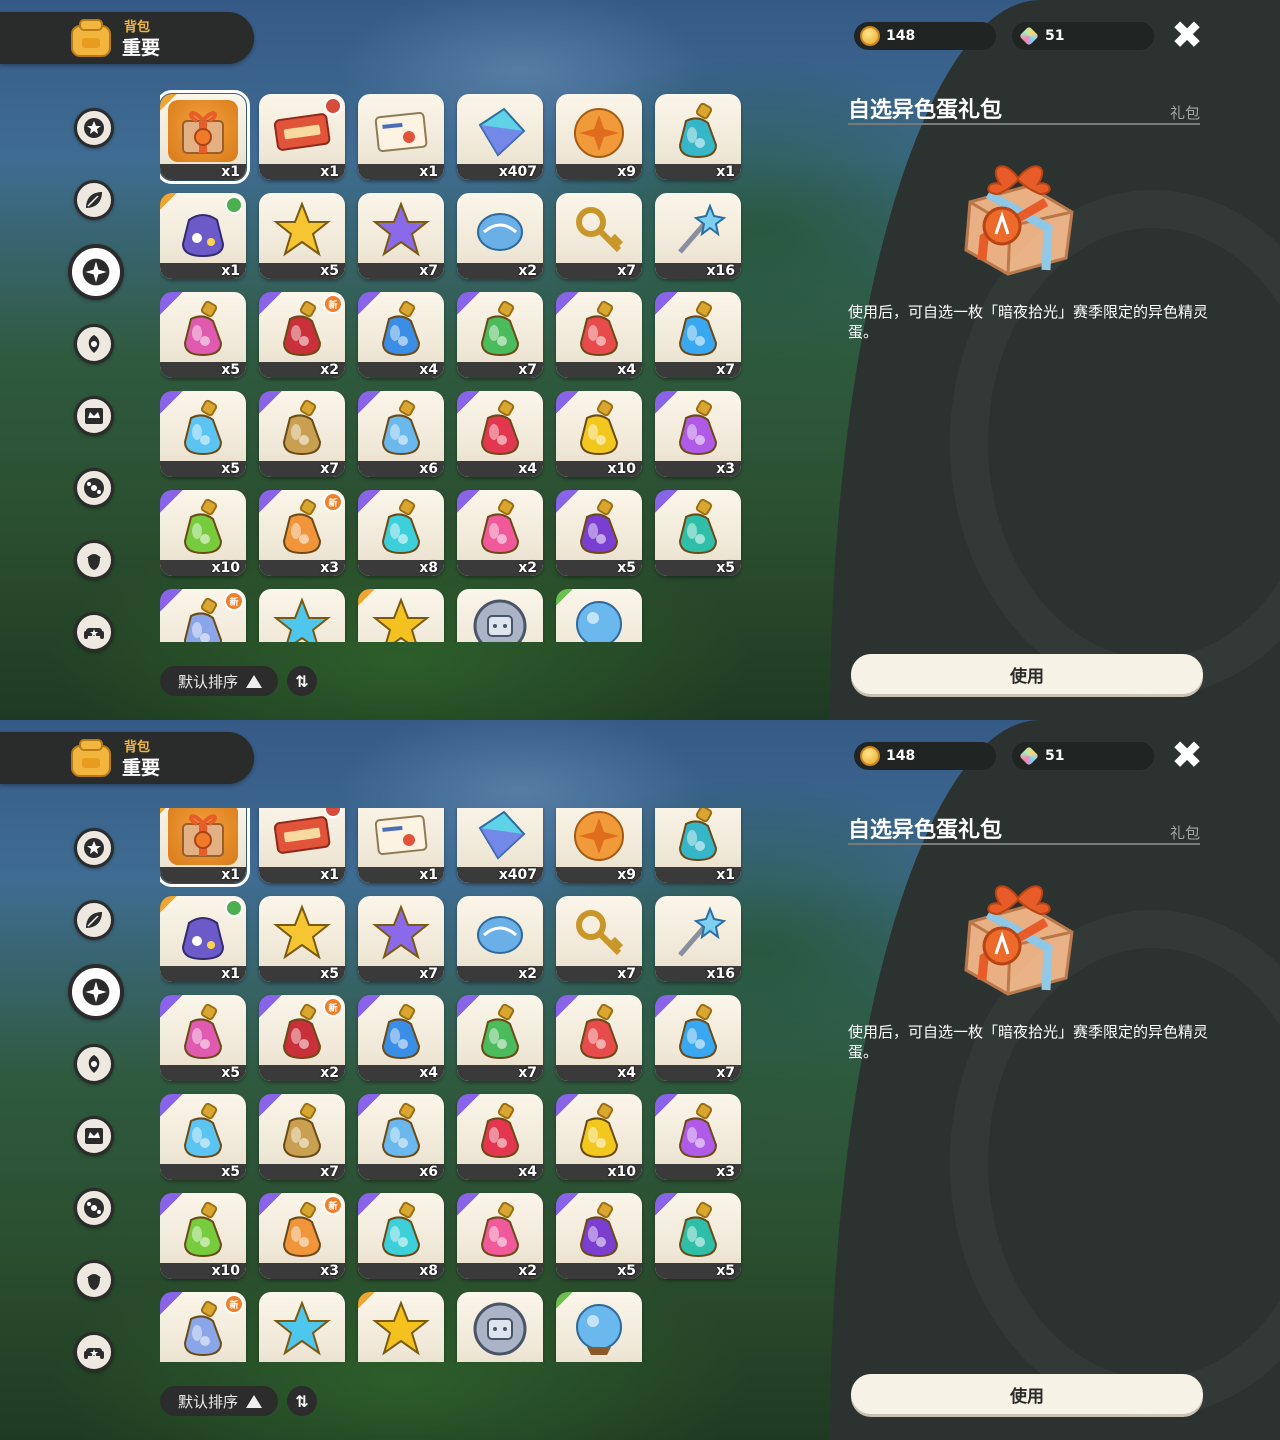 This screenshot has height=1440, width=1280. Describe the element at coordinates (599, 1230) in the screenshot. I see `potion-darkpurple-icon` at that location.